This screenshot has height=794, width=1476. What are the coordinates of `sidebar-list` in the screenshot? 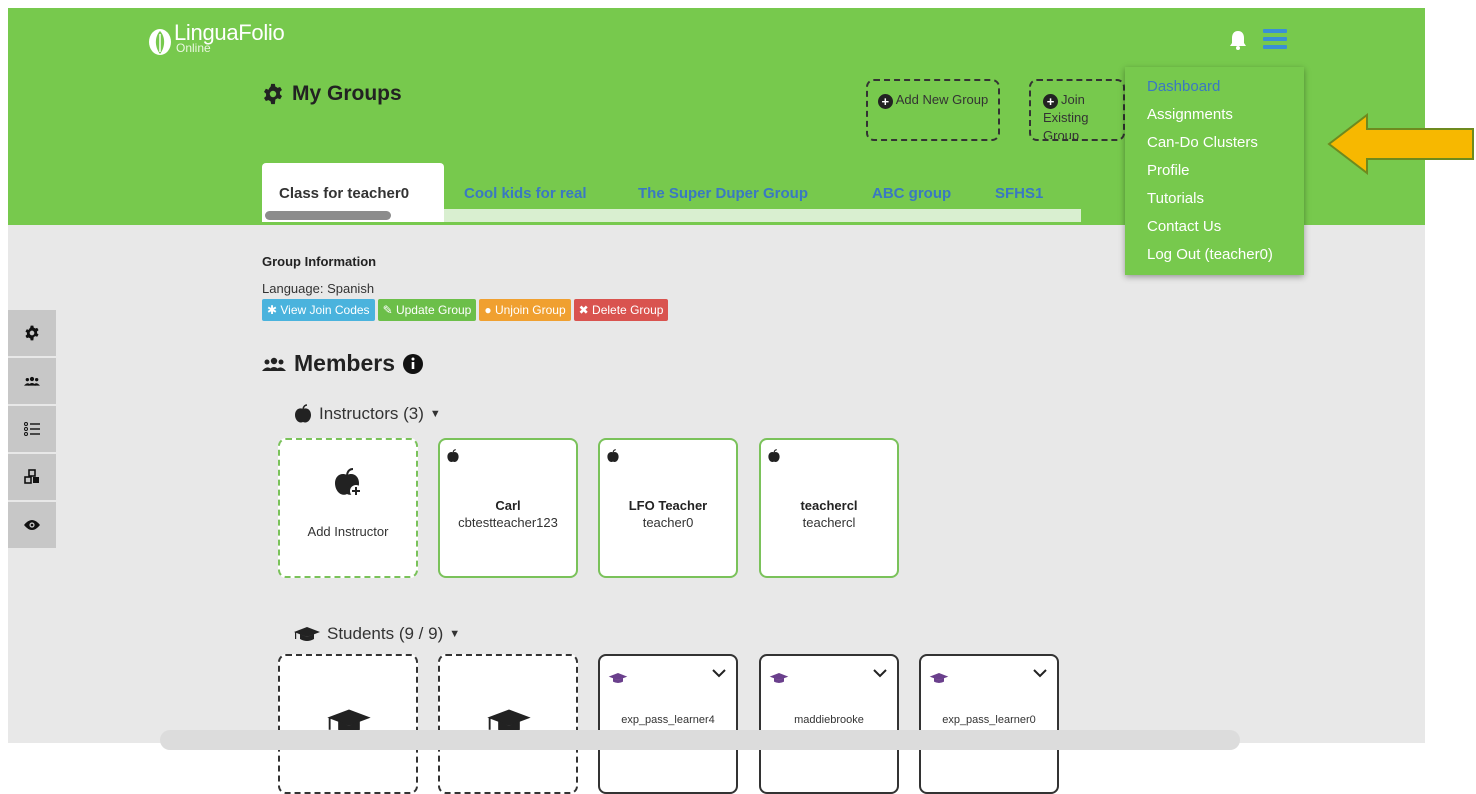 It's located at (32, 430).